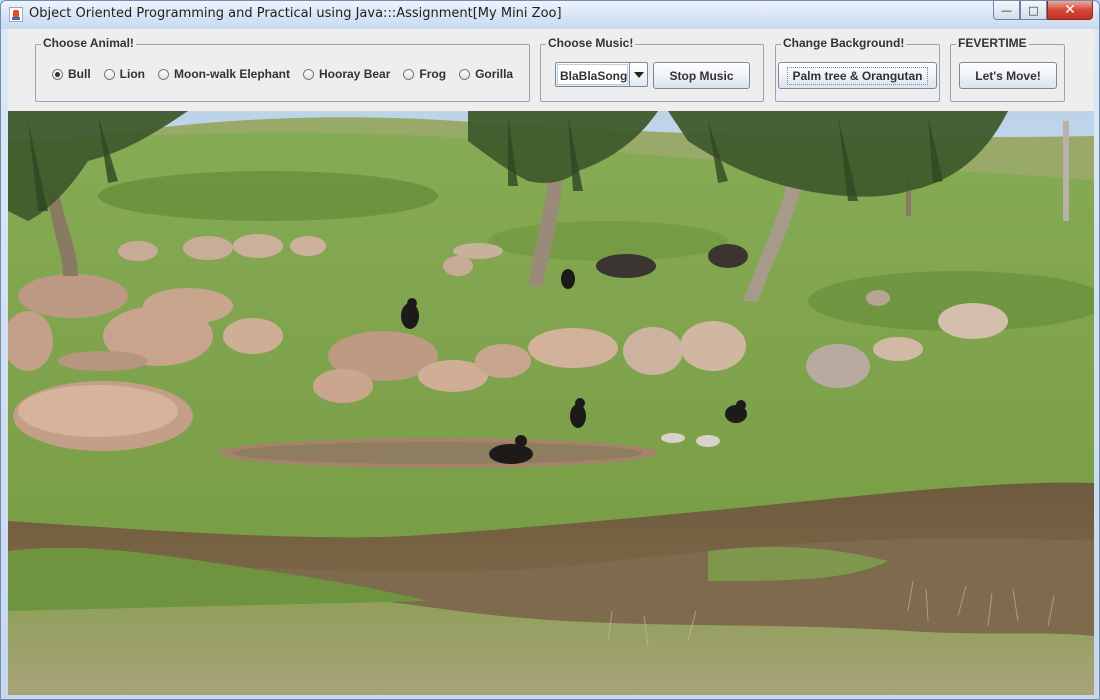 The image size is (1100, 700). I want to click on close-button: ✕, so click(1070, 10).